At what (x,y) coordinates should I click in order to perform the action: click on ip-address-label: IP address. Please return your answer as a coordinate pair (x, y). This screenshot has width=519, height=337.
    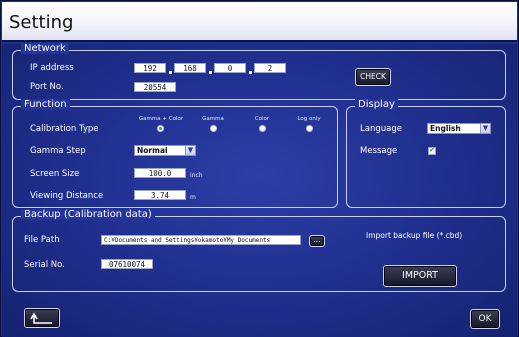
    Looking at the image, I should click on (52, 68).